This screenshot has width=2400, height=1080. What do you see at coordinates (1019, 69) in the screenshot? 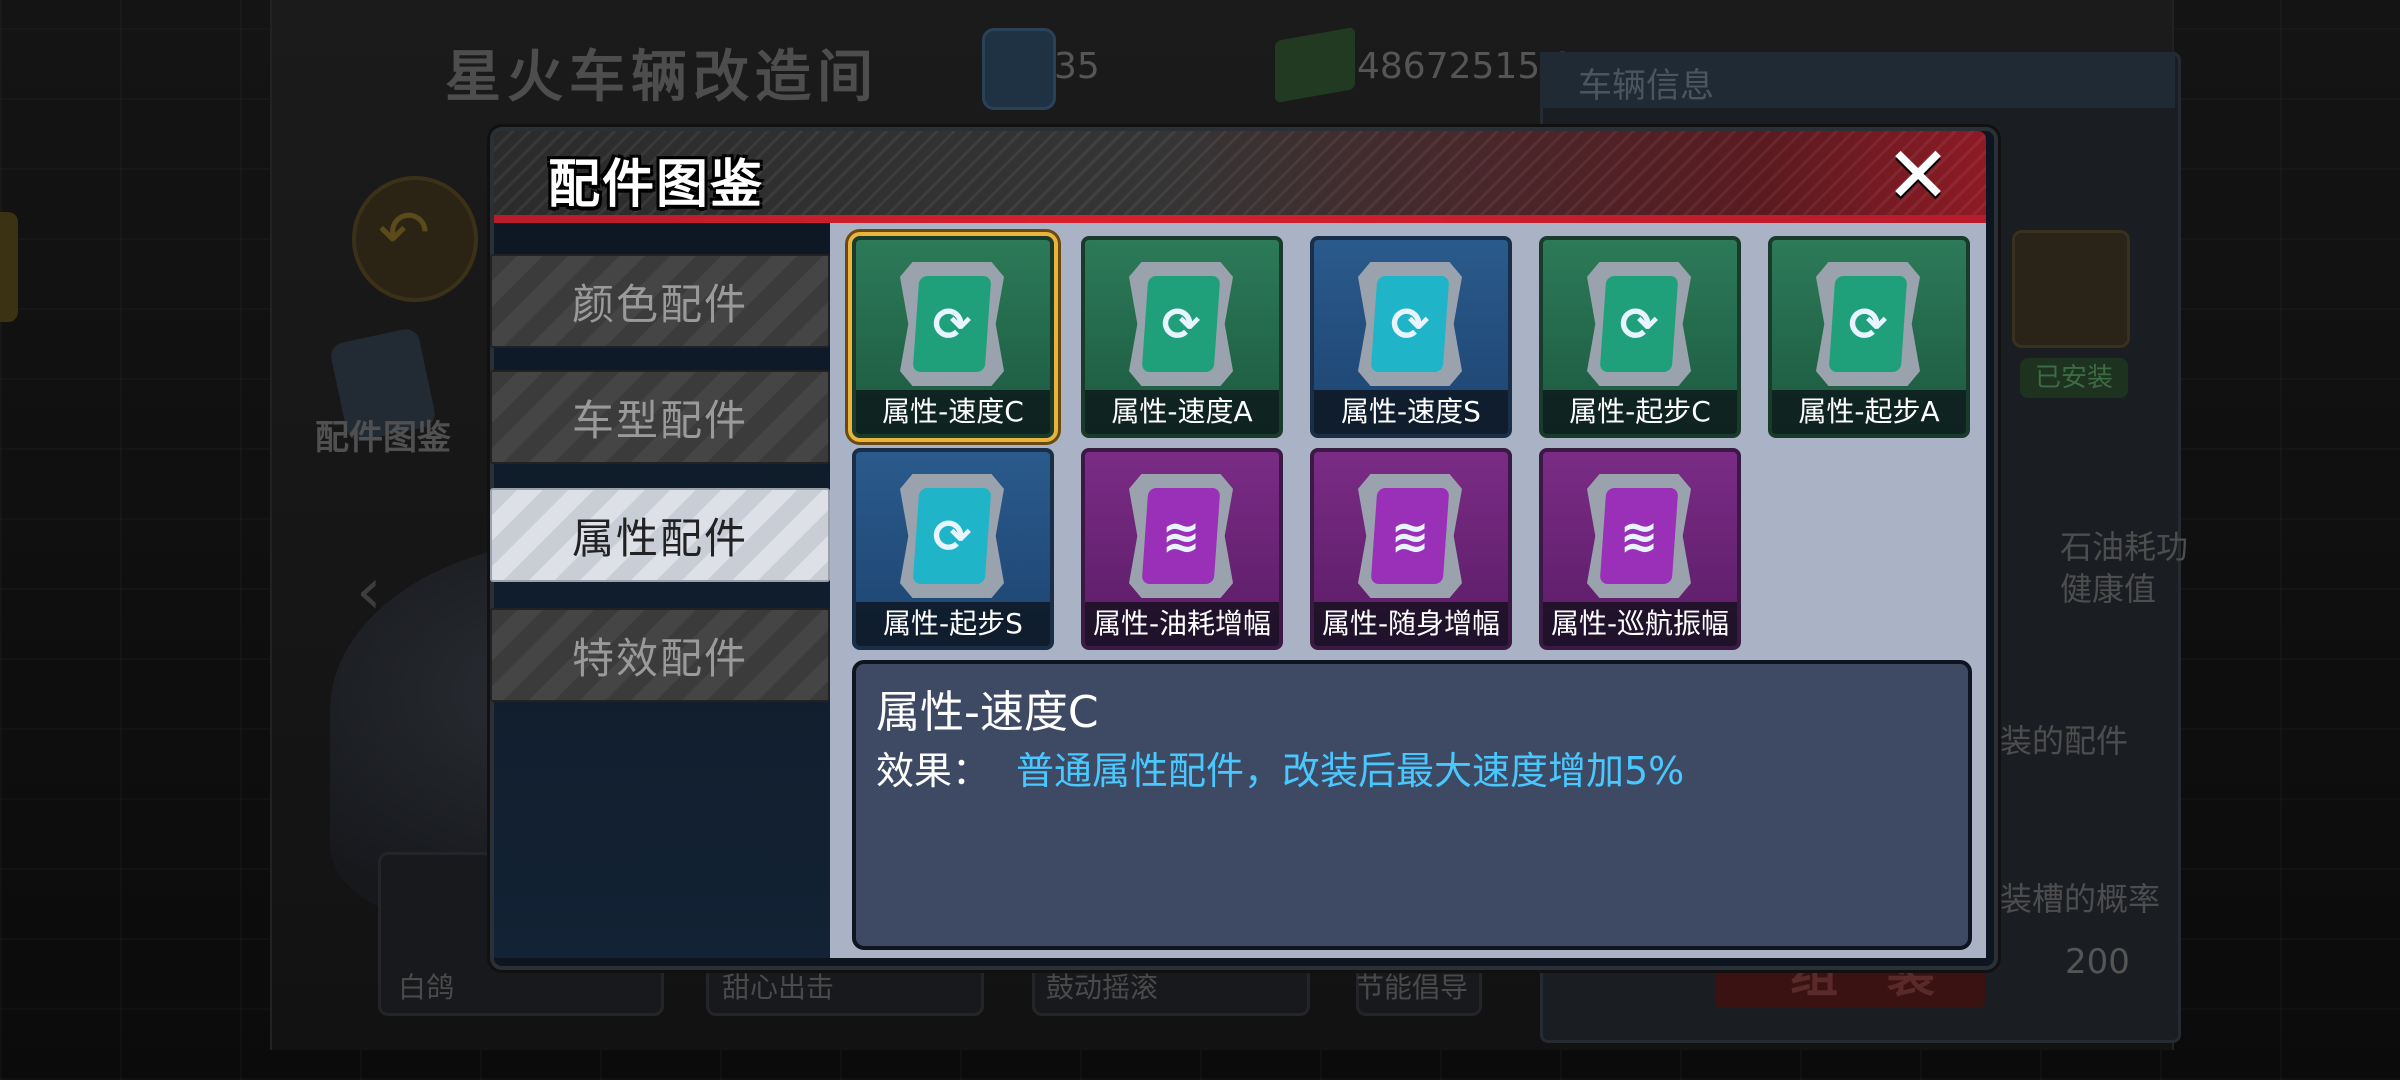
I see `lock-icon` at bounding box center [1019, 69].